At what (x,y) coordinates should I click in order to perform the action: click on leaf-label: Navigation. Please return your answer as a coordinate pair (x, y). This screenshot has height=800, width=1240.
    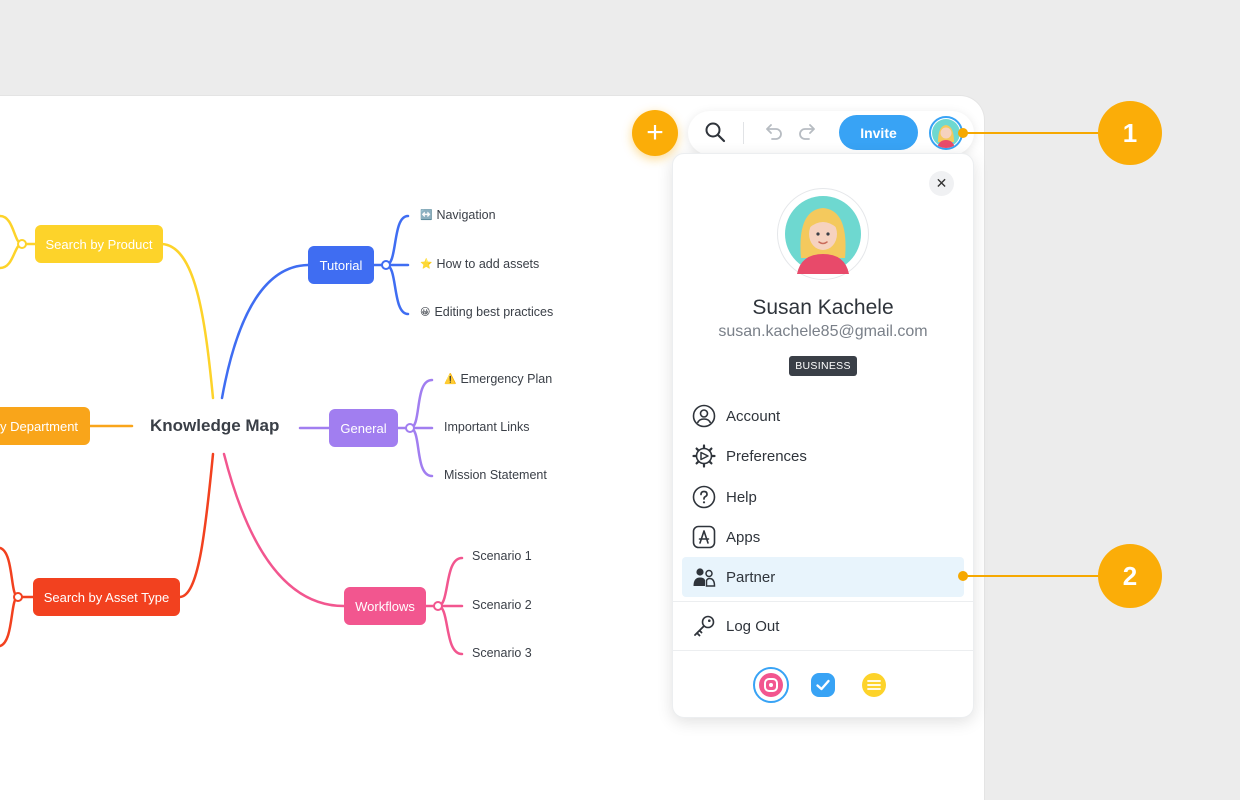
    Looking at the image, I should click on (466, 215).